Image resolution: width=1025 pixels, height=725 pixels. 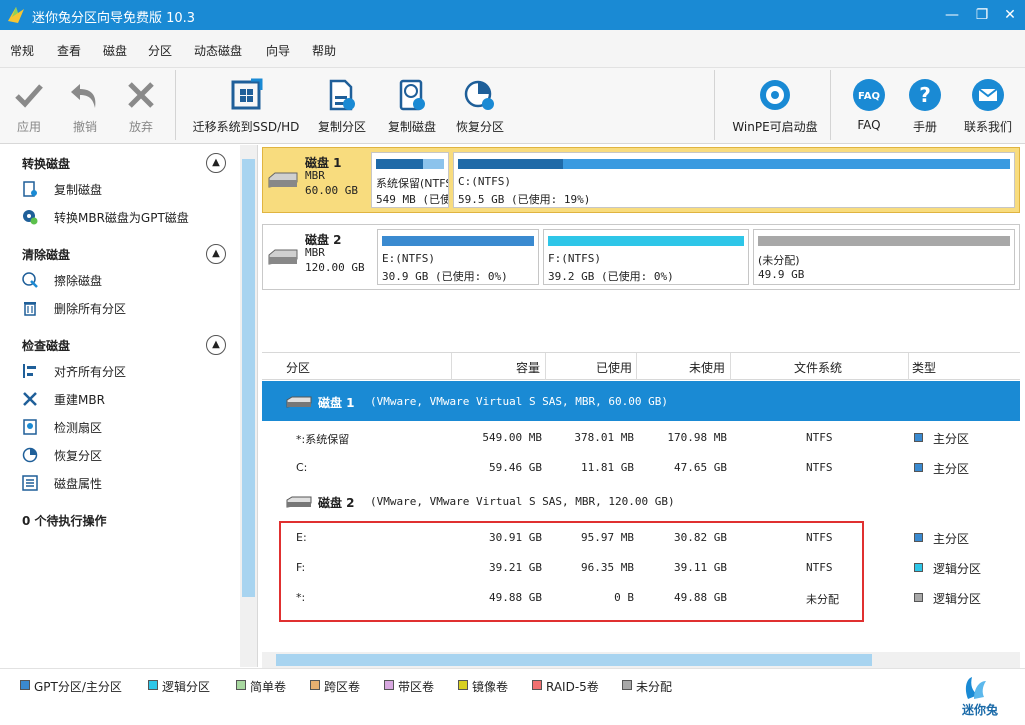 I want to click on recover-partition-button: 恢复分区, so click(x=480, y=106).